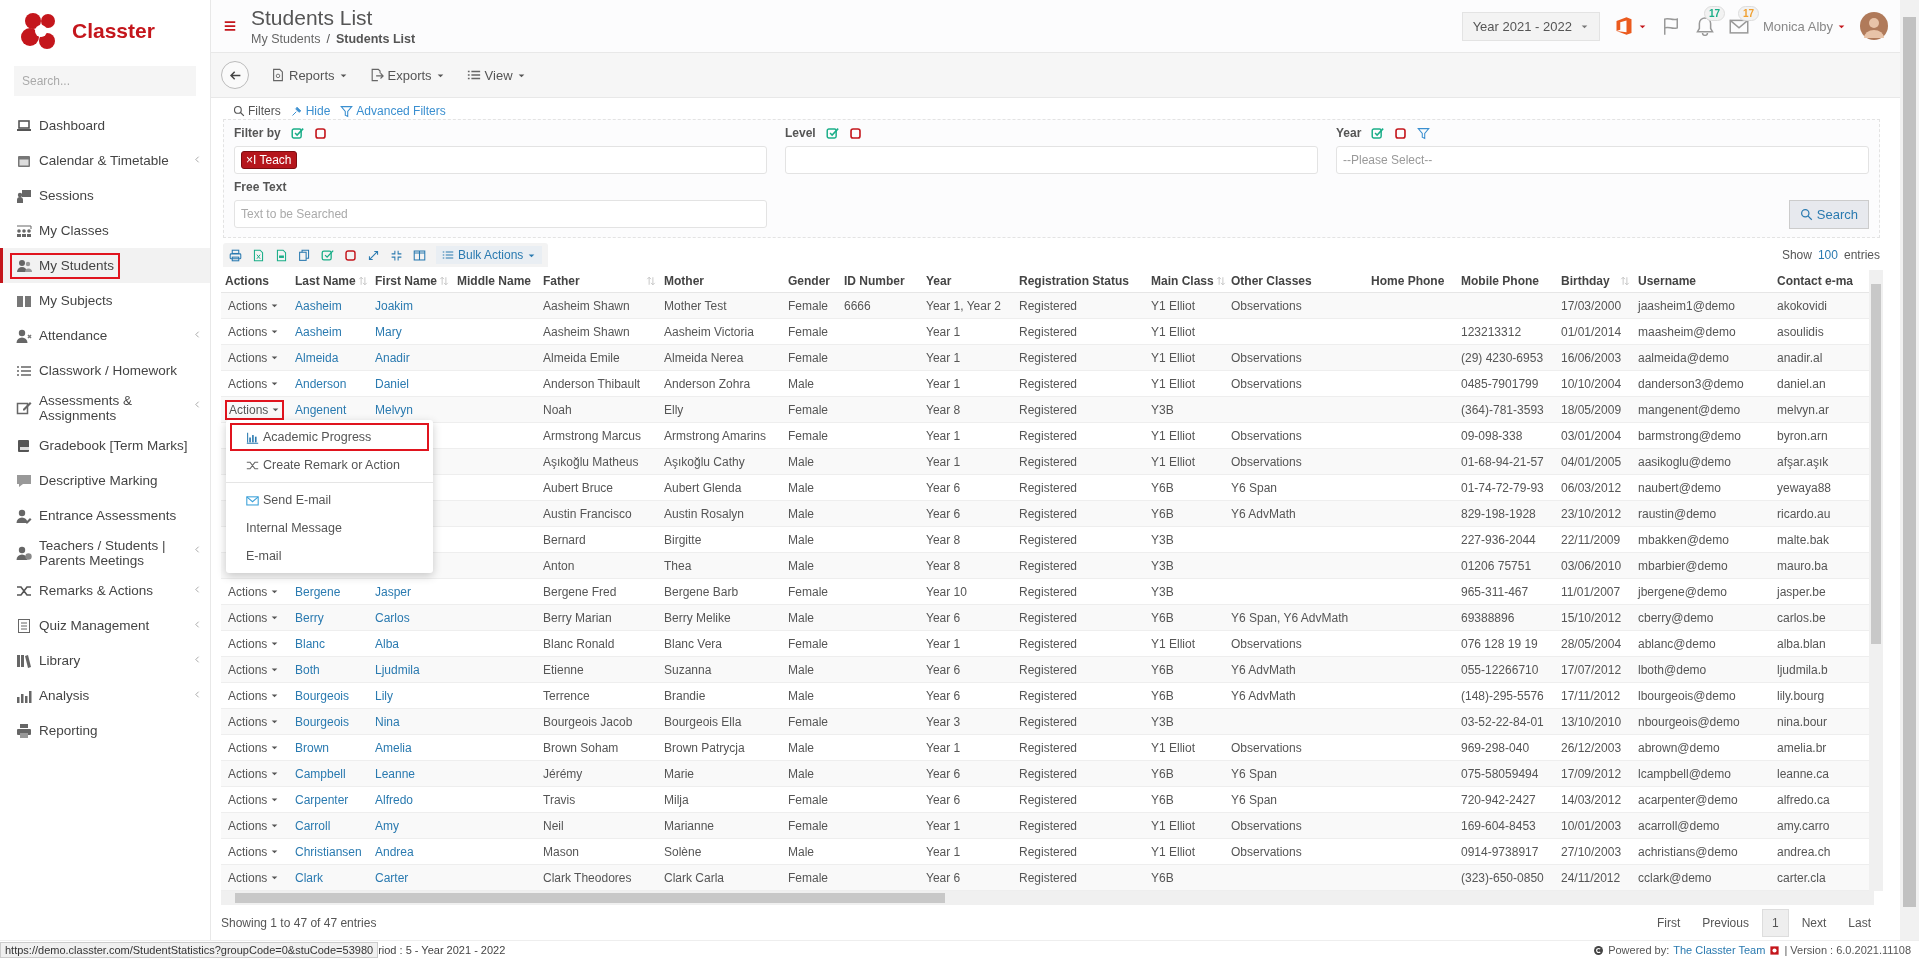 The image size is (1919, 958). I want to click on name-link: Bourgeois, so click(322, 695).